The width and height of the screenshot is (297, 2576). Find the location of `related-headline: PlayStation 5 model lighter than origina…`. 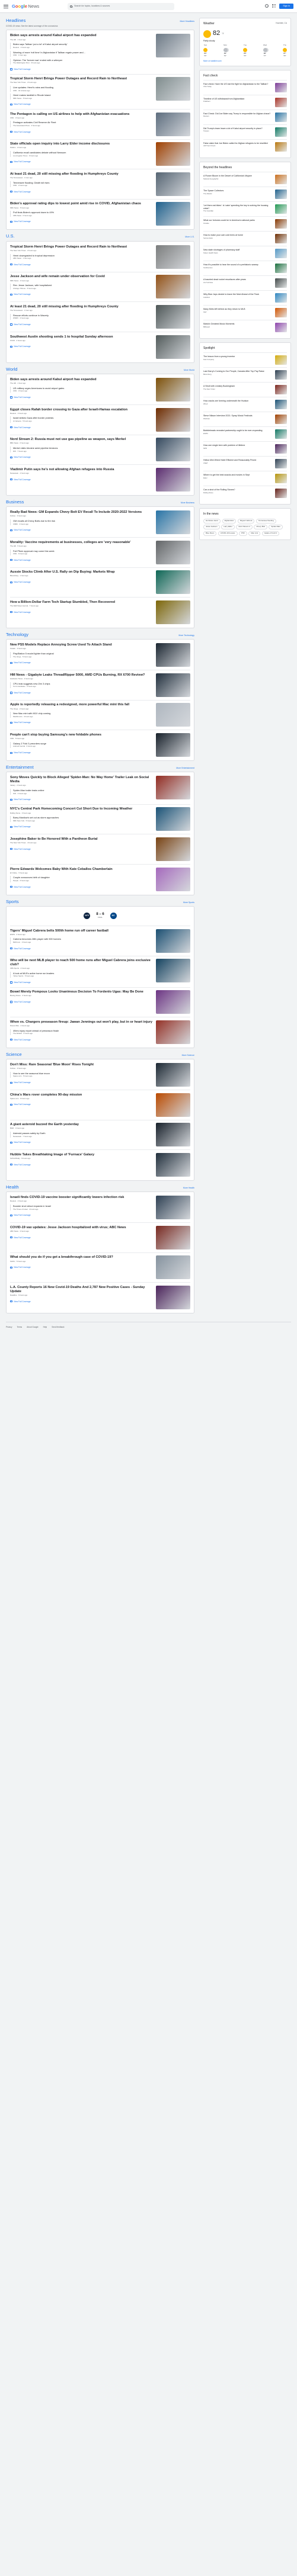

related-headline: PlayStation 5 model lighter than origina… is located at coordinates (83, 653).